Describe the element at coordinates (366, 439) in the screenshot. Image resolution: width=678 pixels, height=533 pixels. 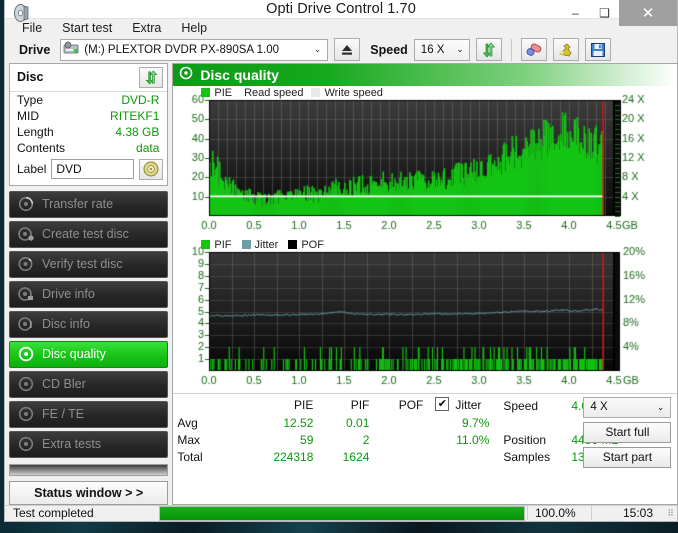
I see `stats-max-pif: 2` at that location.